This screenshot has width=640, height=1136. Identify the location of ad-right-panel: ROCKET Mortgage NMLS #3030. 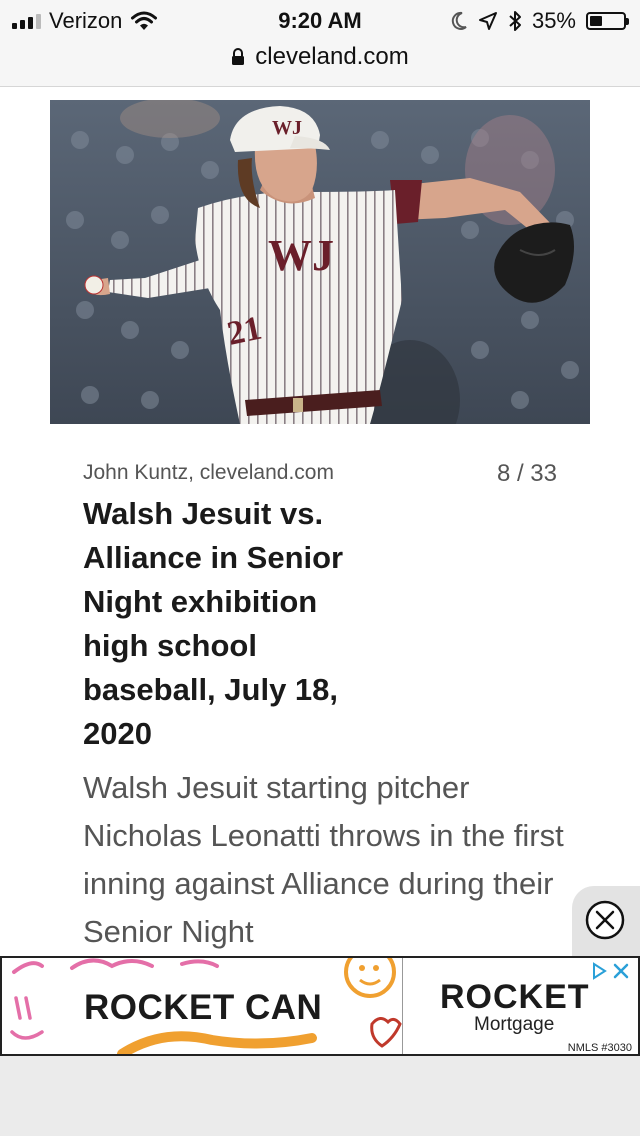
(522, 1006).